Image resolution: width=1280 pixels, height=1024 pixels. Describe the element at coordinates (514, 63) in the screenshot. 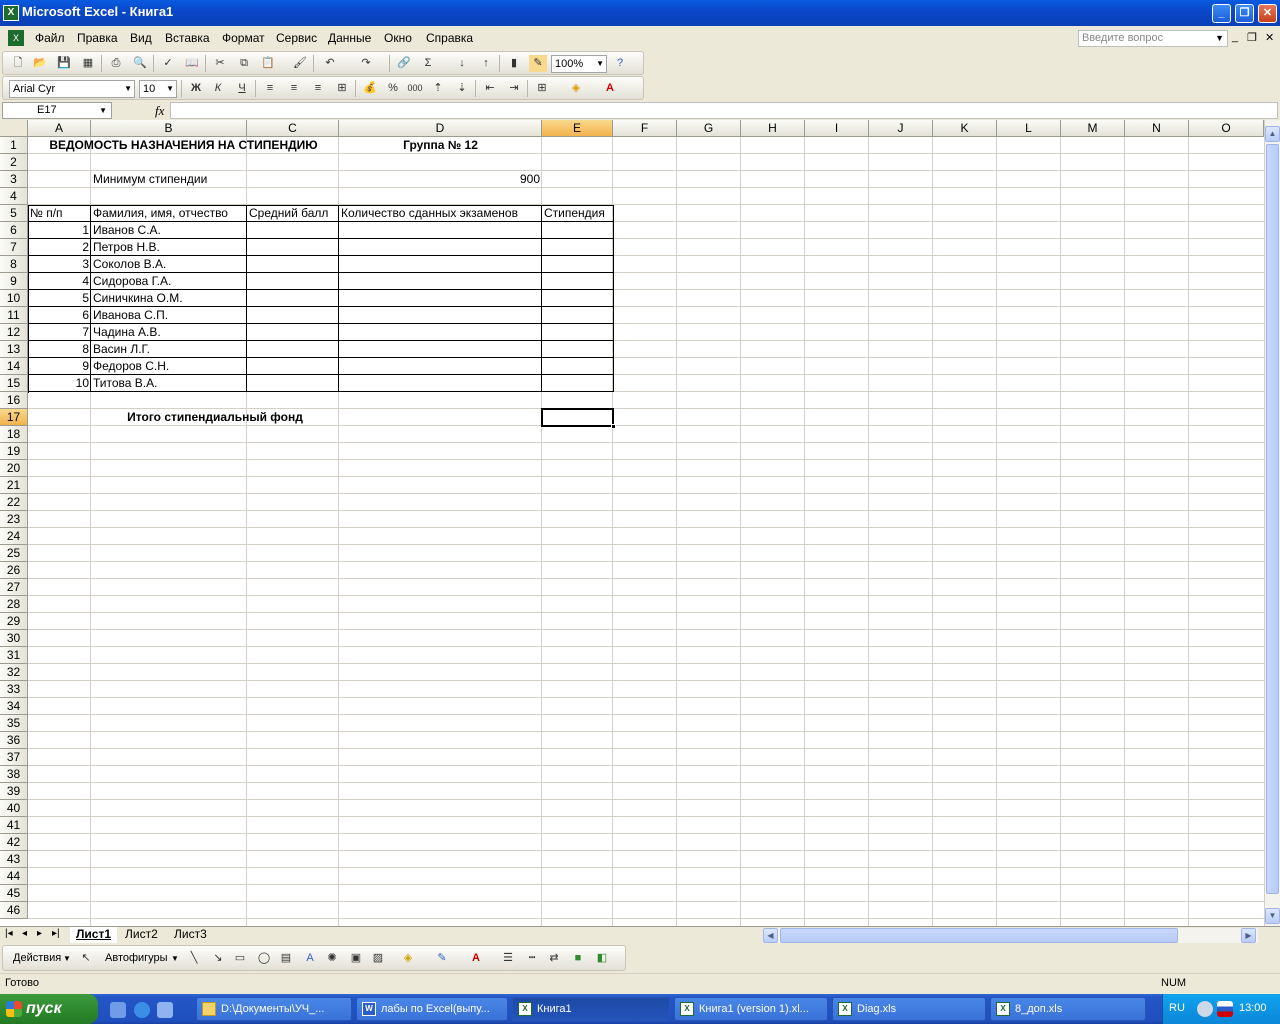

I see `chart-wizard-icon: ▮` at that location.